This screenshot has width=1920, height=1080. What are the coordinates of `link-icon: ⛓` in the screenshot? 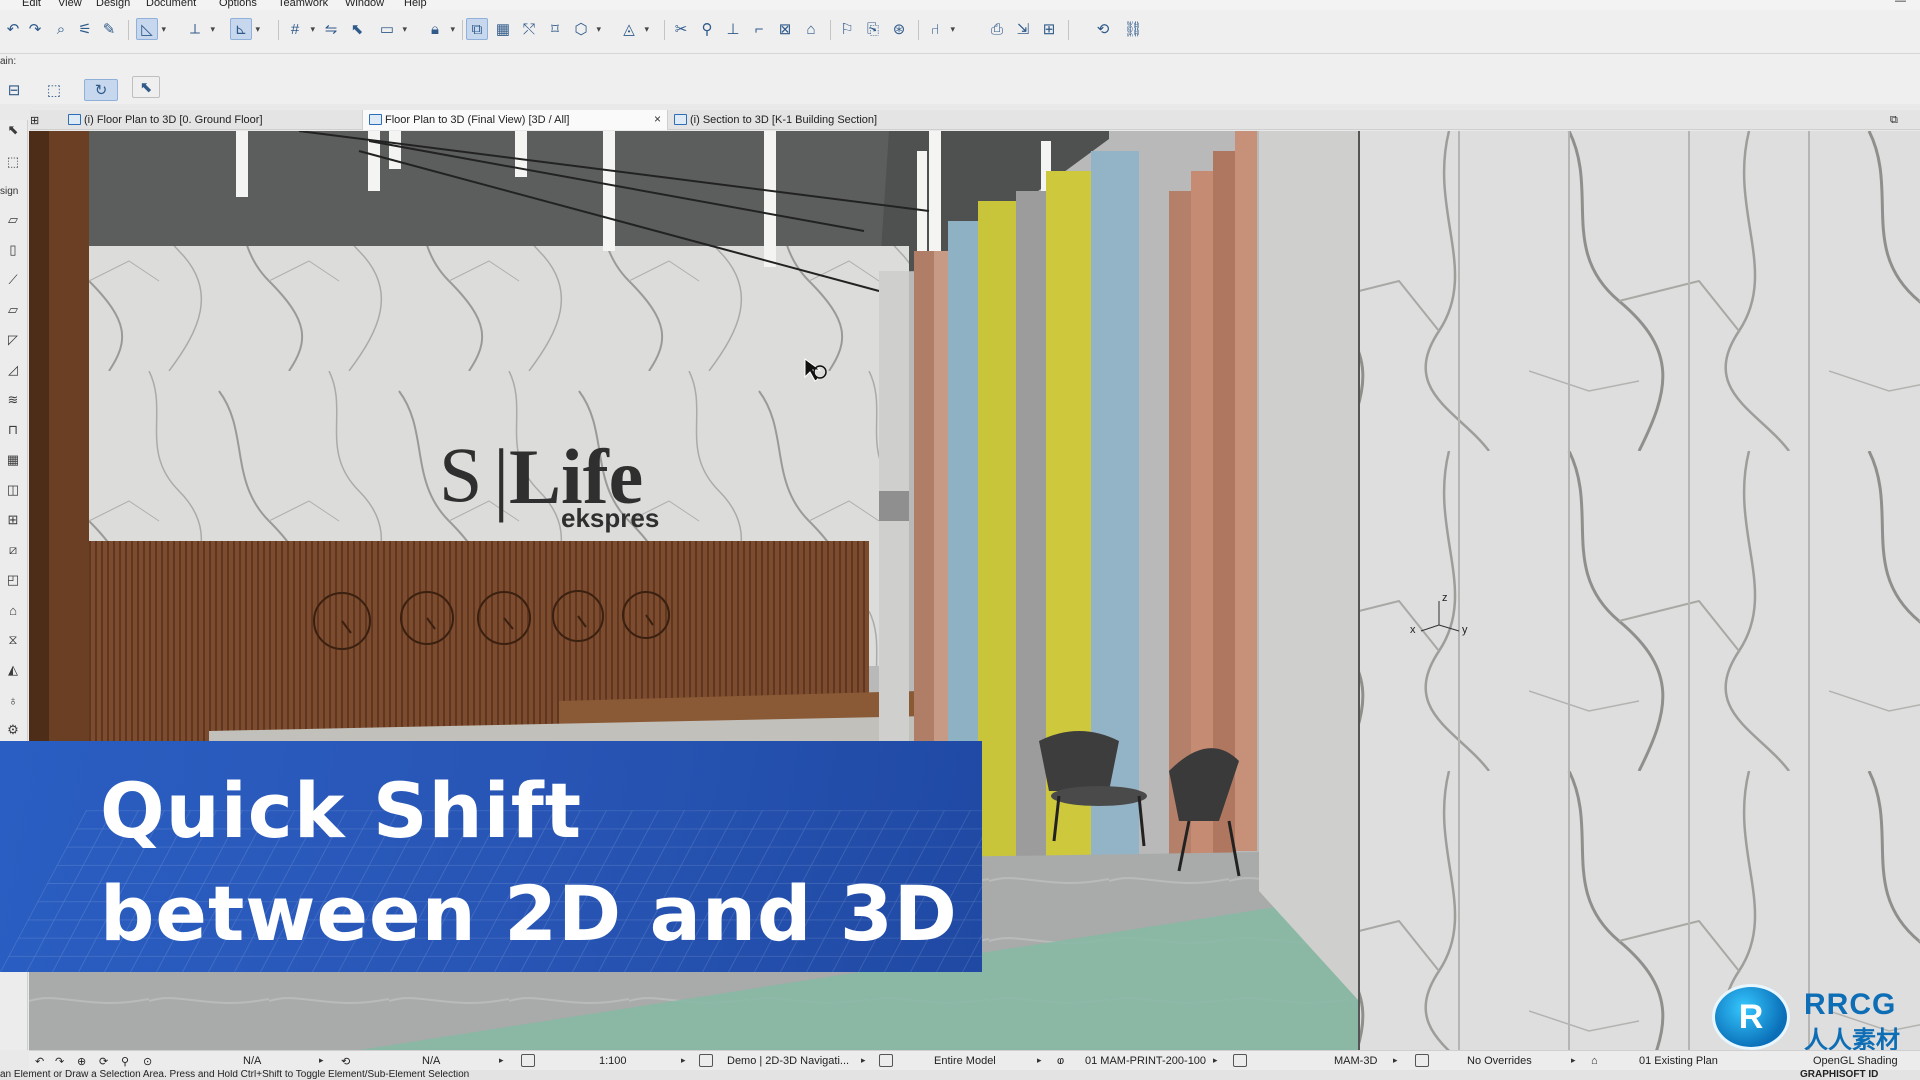 It's located at (1133, 29).